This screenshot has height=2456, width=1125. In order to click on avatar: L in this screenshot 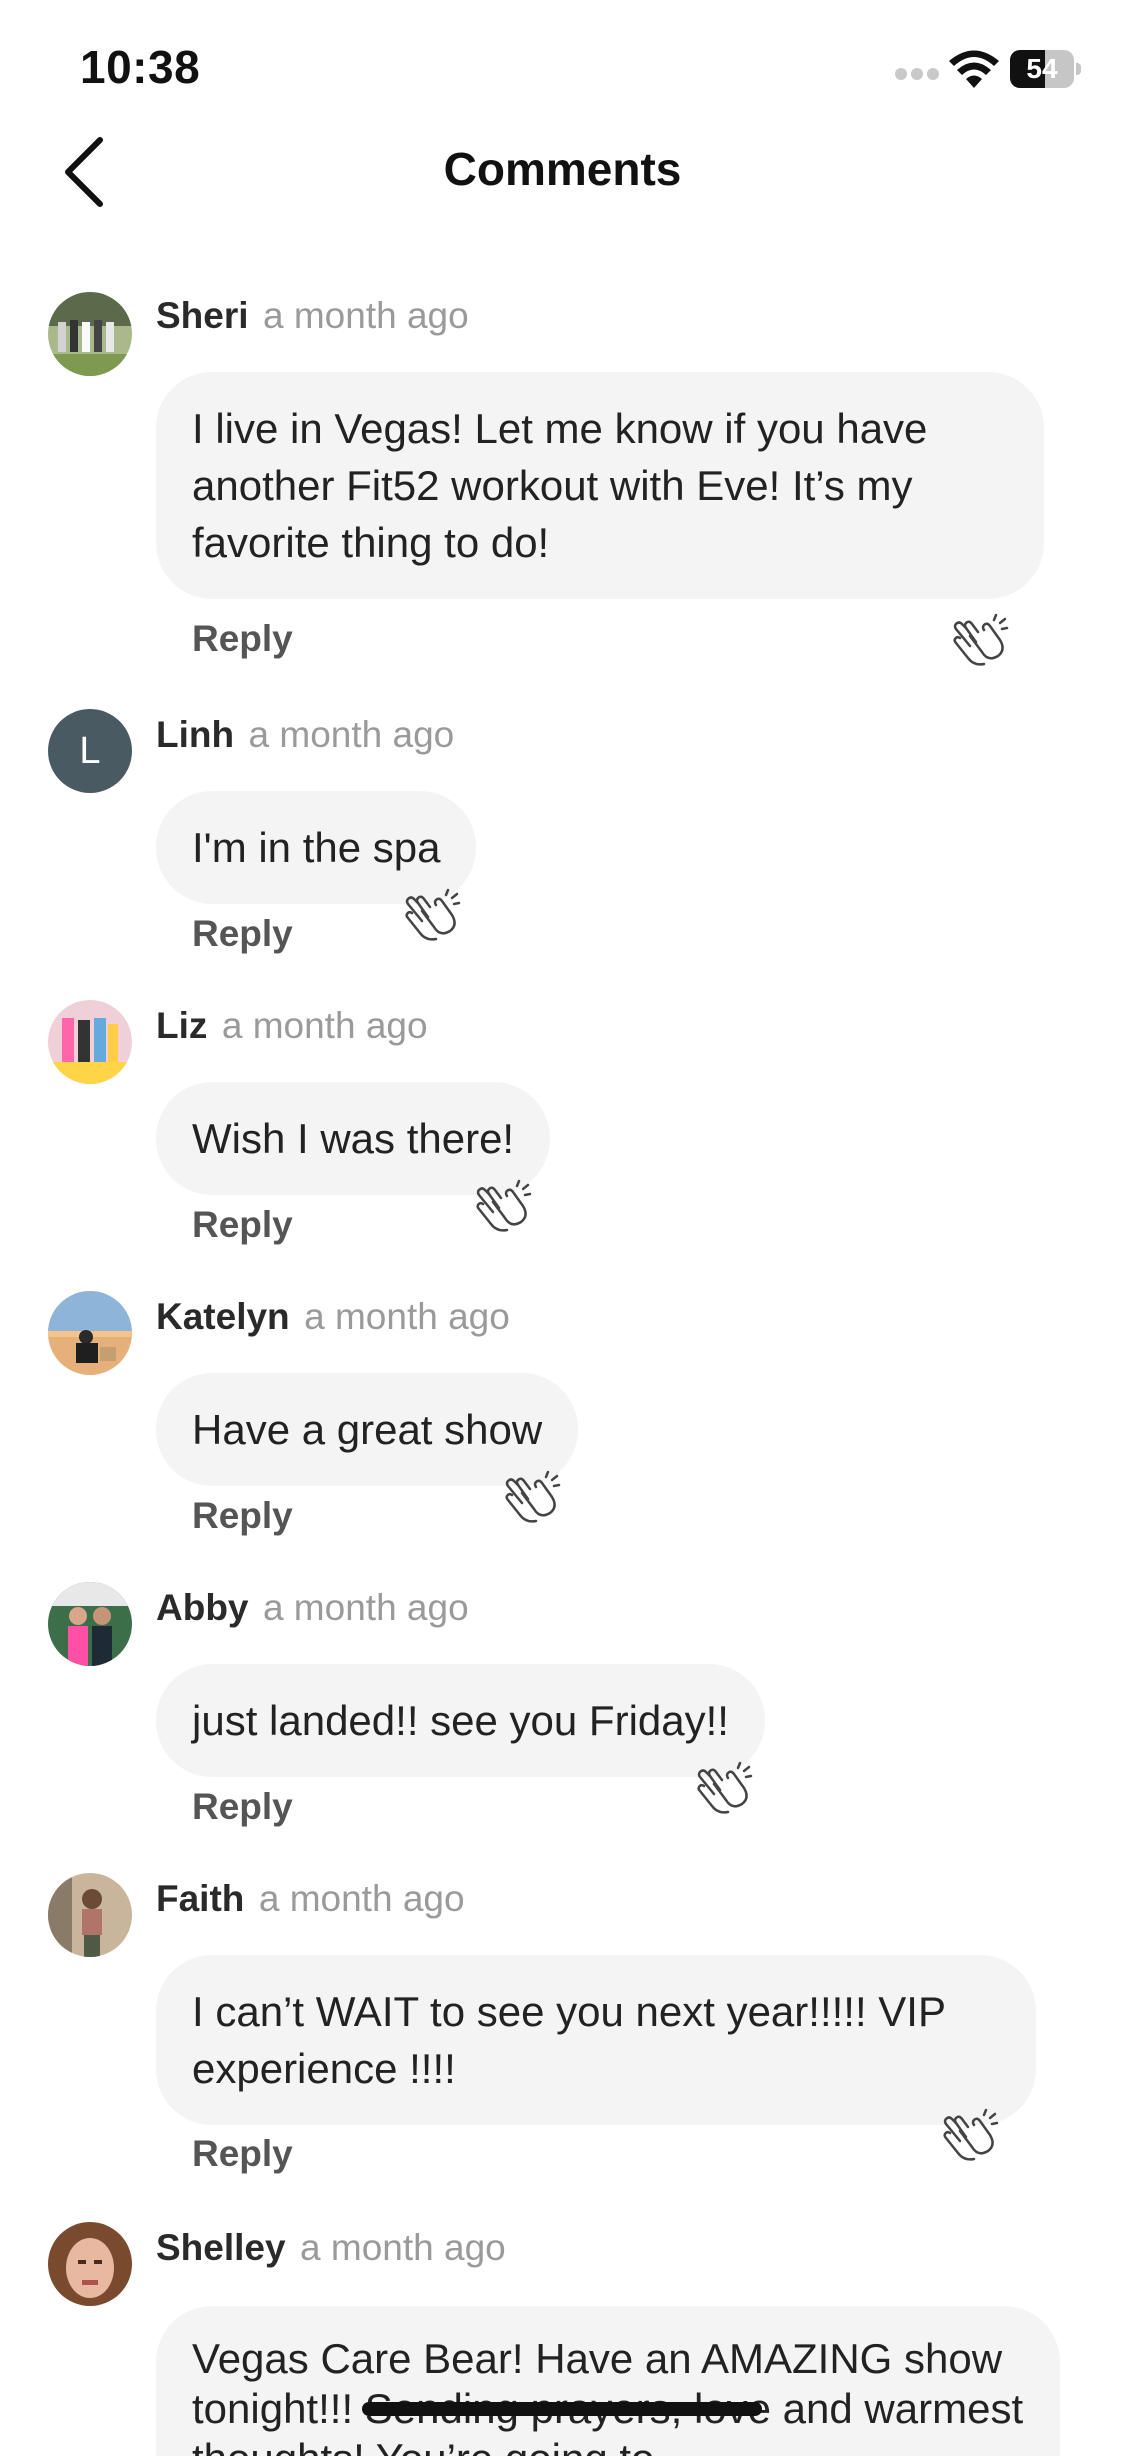, I will do `click(90, 751)`.